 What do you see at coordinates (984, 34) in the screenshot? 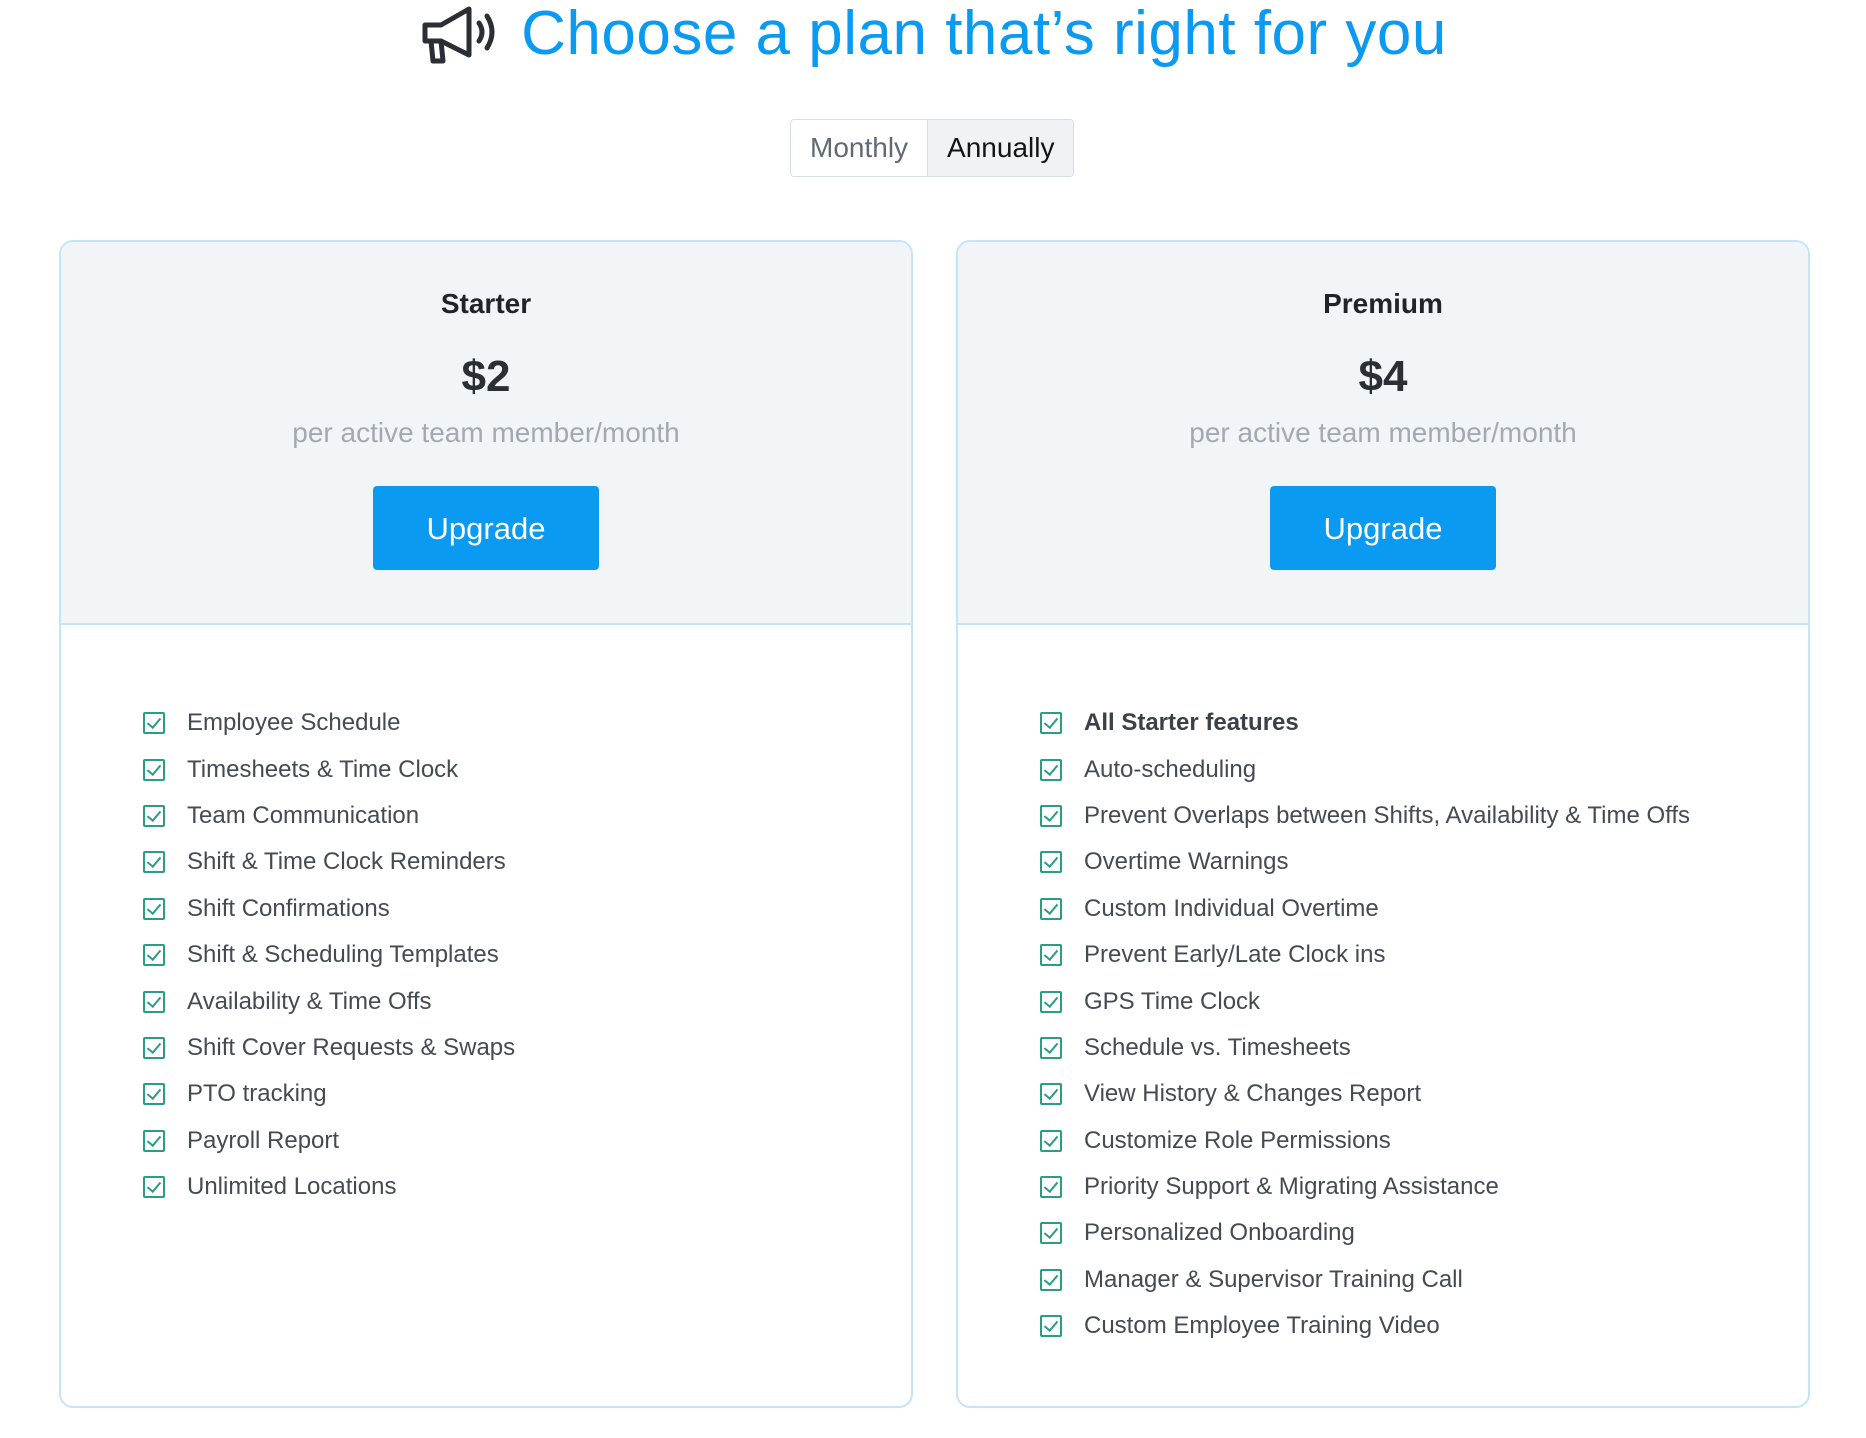
I see `page-title: Choose a plan that’s right for you` at bounding box center [984, 34].